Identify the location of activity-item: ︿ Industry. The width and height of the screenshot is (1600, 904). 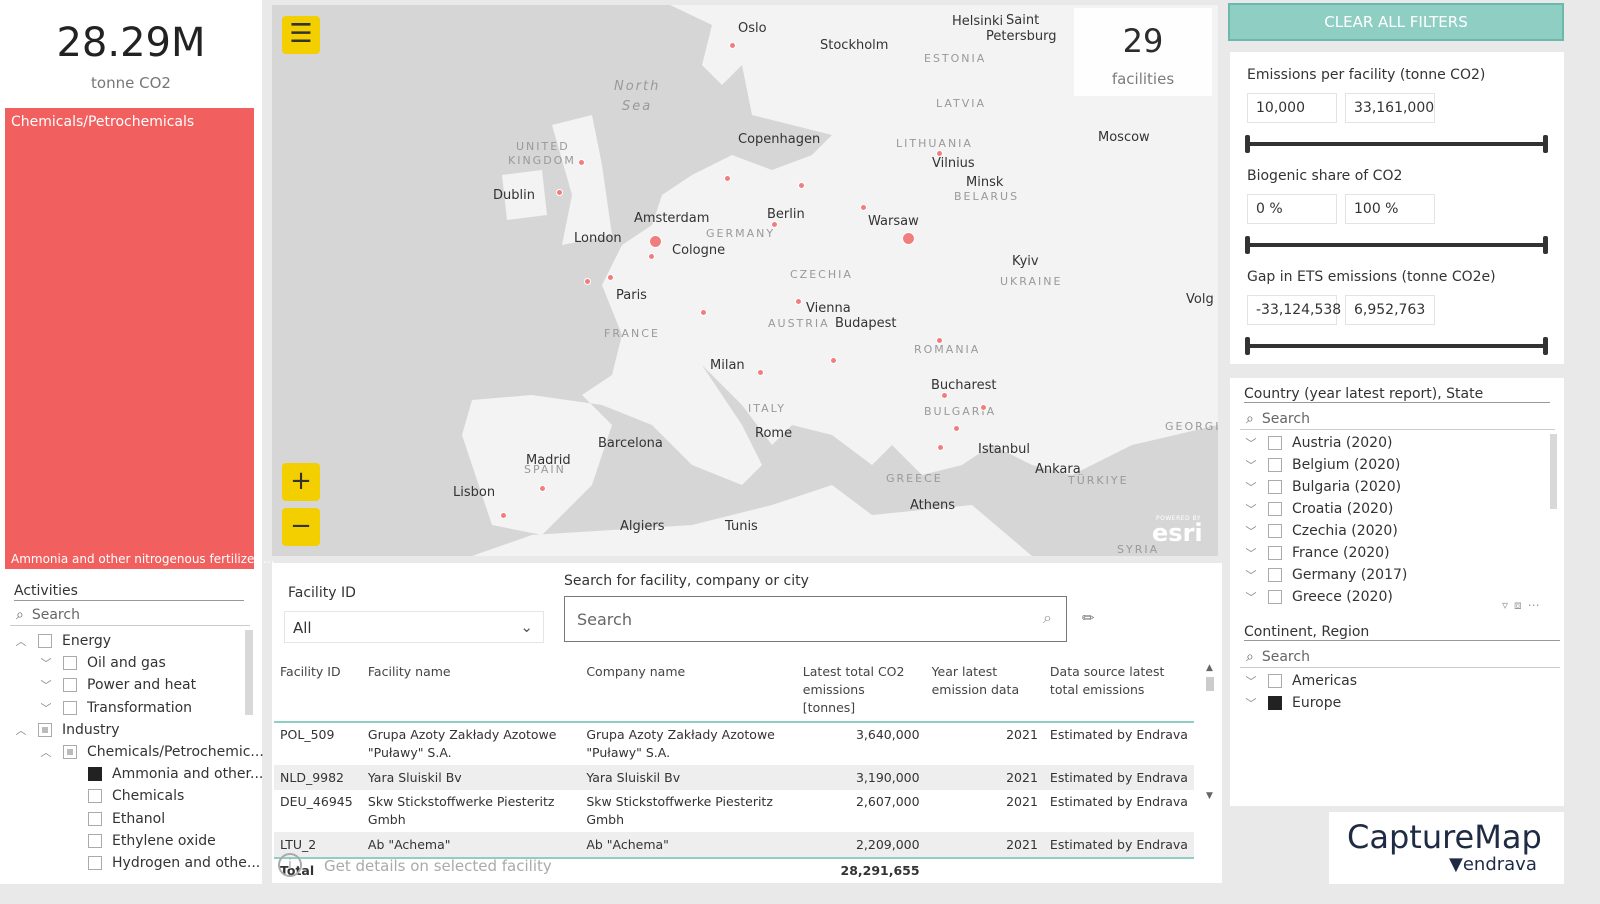
(67, 730).